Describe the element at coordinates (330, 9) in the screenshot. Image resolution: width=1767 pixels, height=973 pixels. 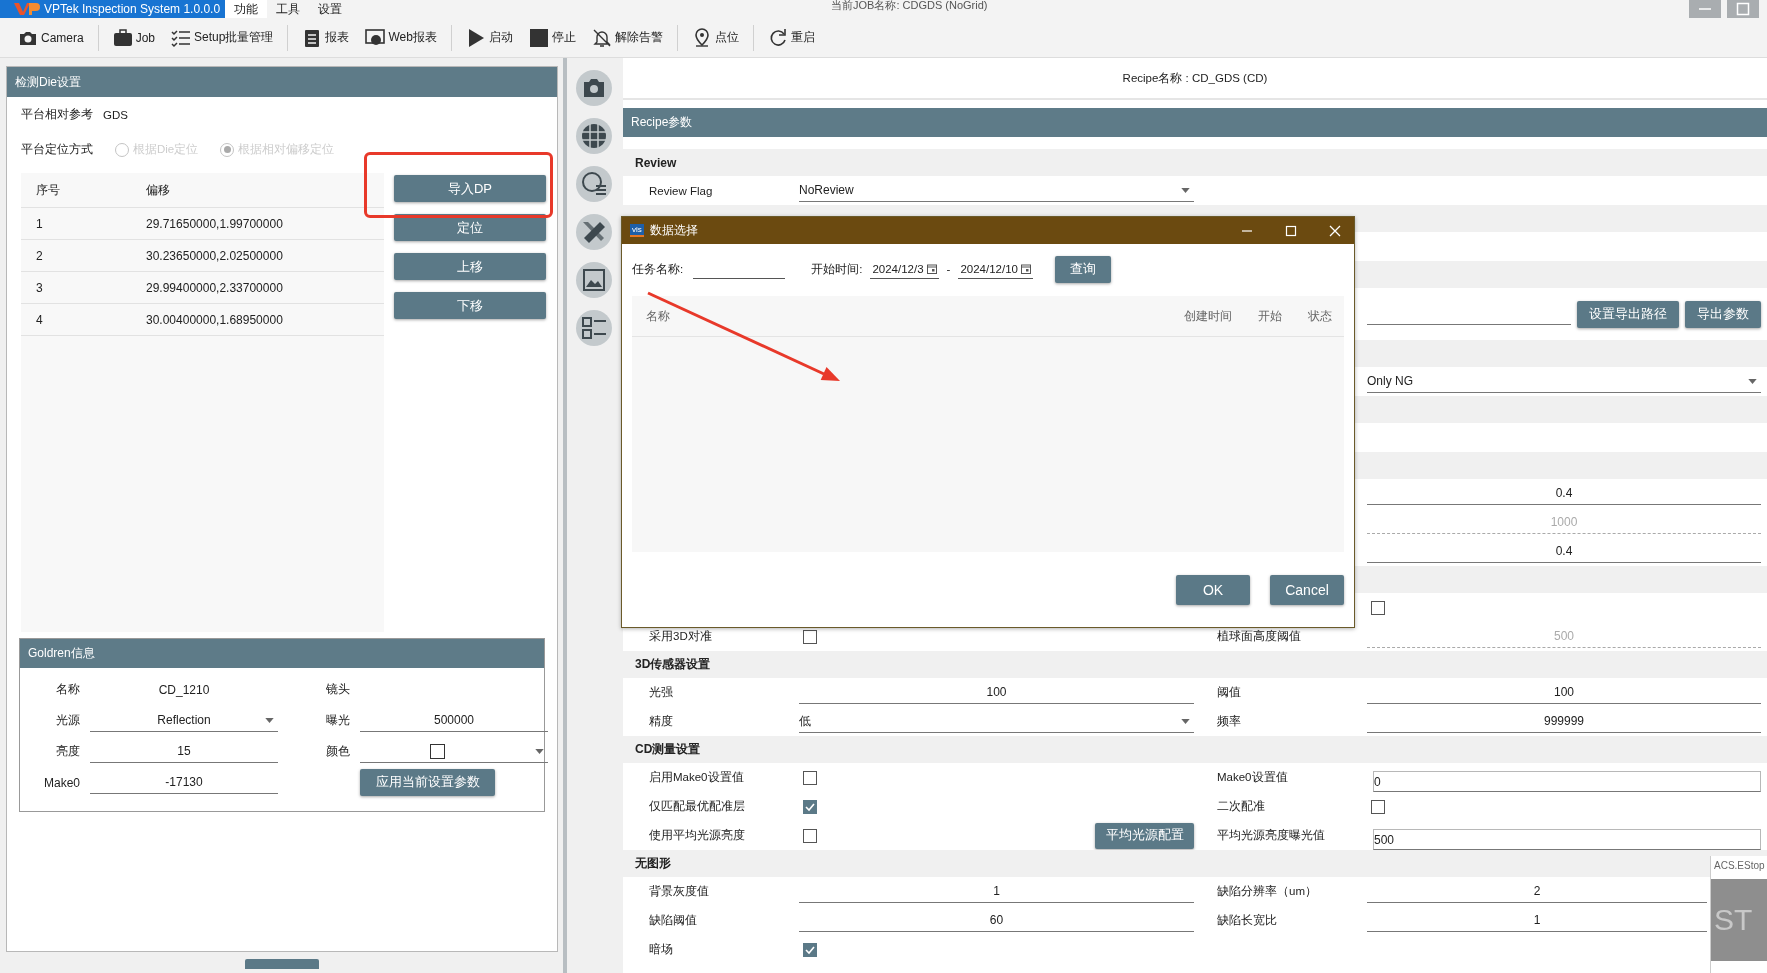
I see `menu-item: 设置` at that location.